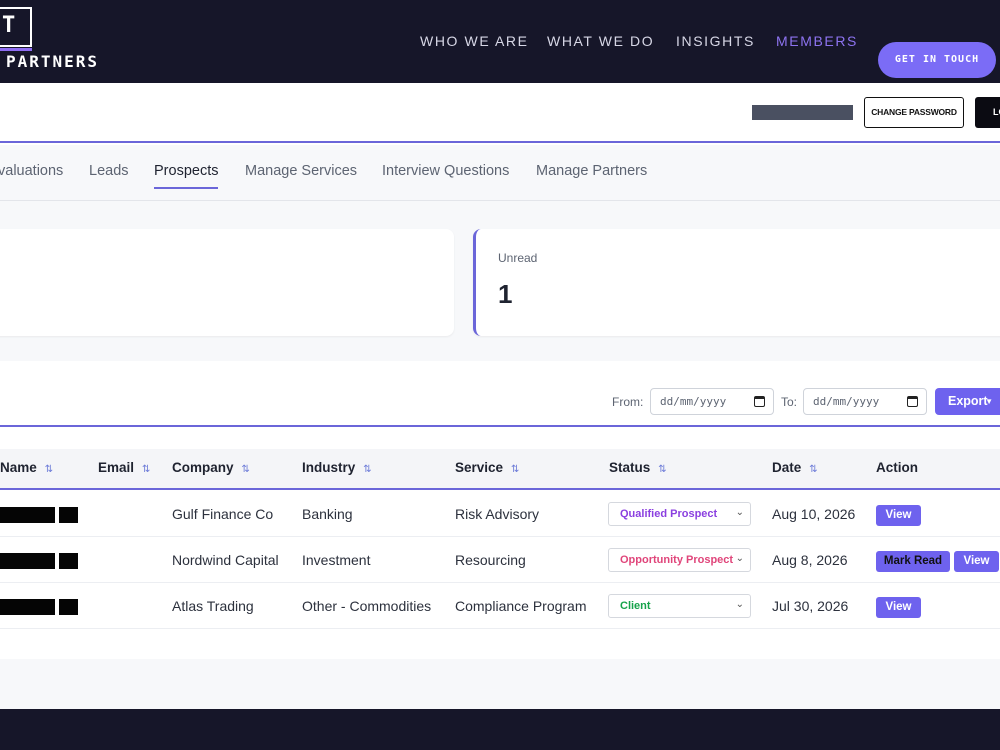 The width and height of the screenshot is (1000, 750). Describe the element at coordinates (500, 113) in the screenshot. I see `user-bar: CHANGE PASSWORD LO` at that location.